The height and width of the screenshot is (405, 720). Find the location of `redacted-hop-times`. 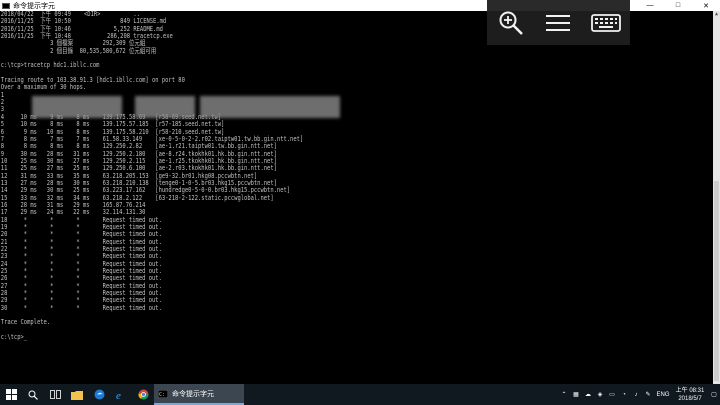

redacted-hop-times is located at coordinates (77, 107).